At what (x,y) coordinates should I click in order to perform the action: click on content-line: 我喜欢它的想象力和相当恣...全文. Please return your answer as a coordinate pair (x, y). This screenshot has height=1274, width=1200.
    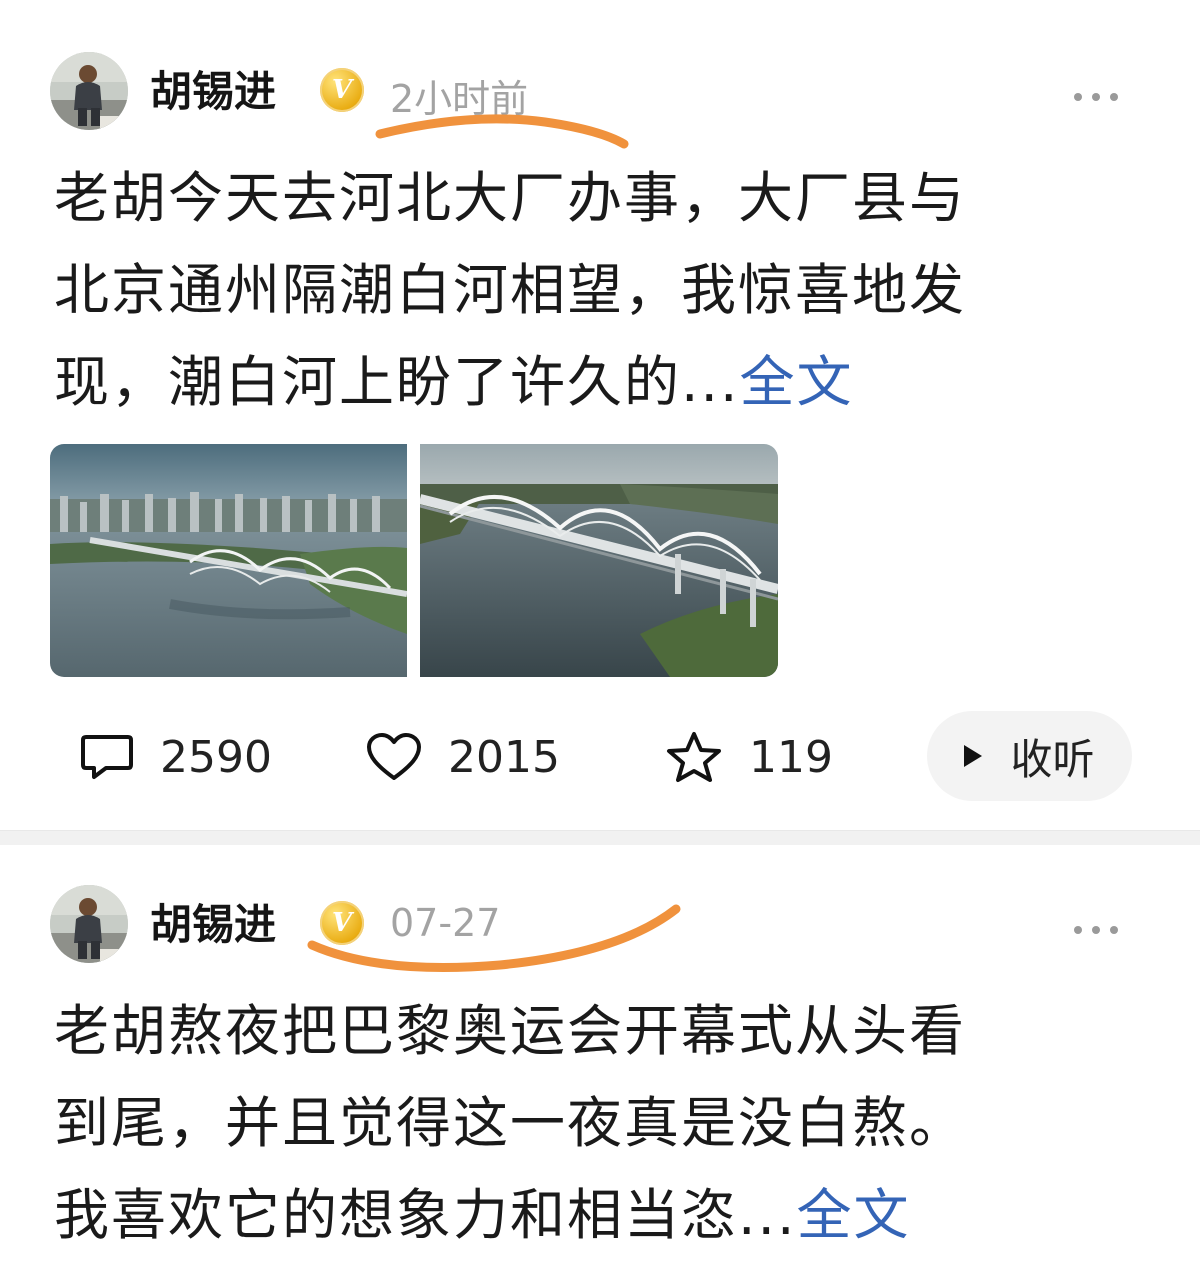
    Looking at the image, I should click on (604, 1215).